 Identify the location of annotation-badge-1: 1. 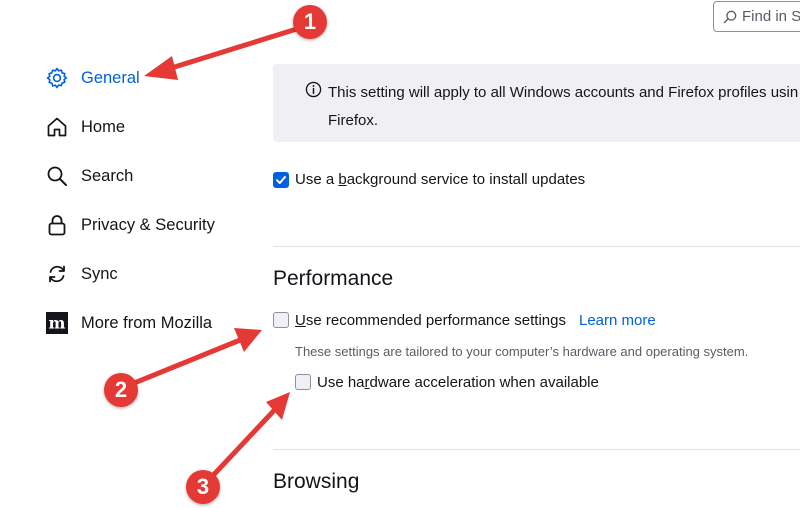
(310, 22).